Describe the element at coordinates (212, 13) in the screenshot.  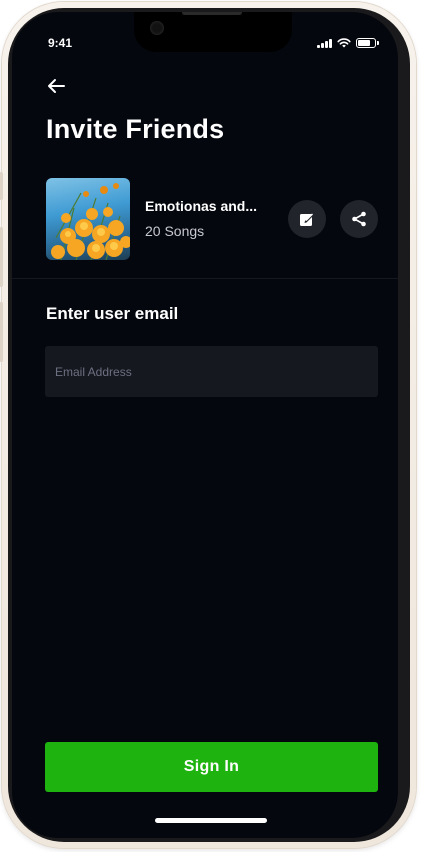
I see `speaker` at that location.